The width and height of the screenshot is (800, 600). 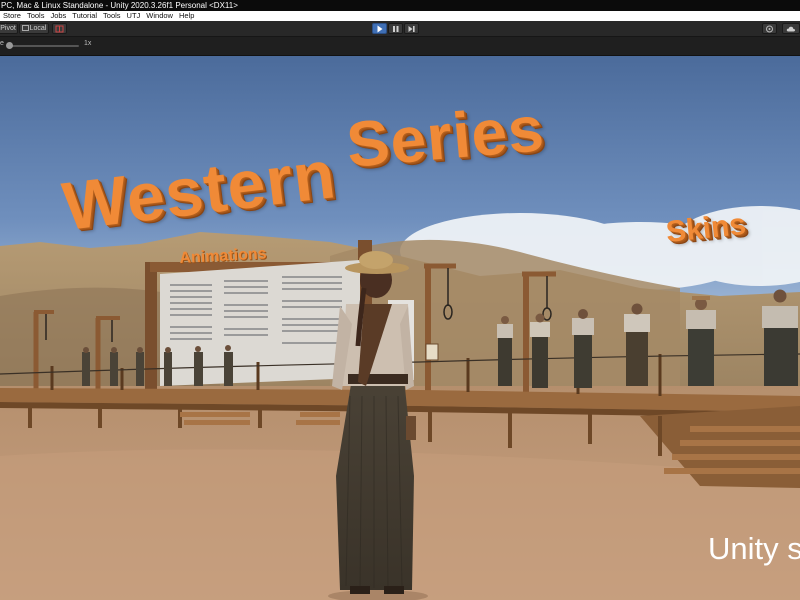 I want to click on step-button, so click(x=411, y=28).